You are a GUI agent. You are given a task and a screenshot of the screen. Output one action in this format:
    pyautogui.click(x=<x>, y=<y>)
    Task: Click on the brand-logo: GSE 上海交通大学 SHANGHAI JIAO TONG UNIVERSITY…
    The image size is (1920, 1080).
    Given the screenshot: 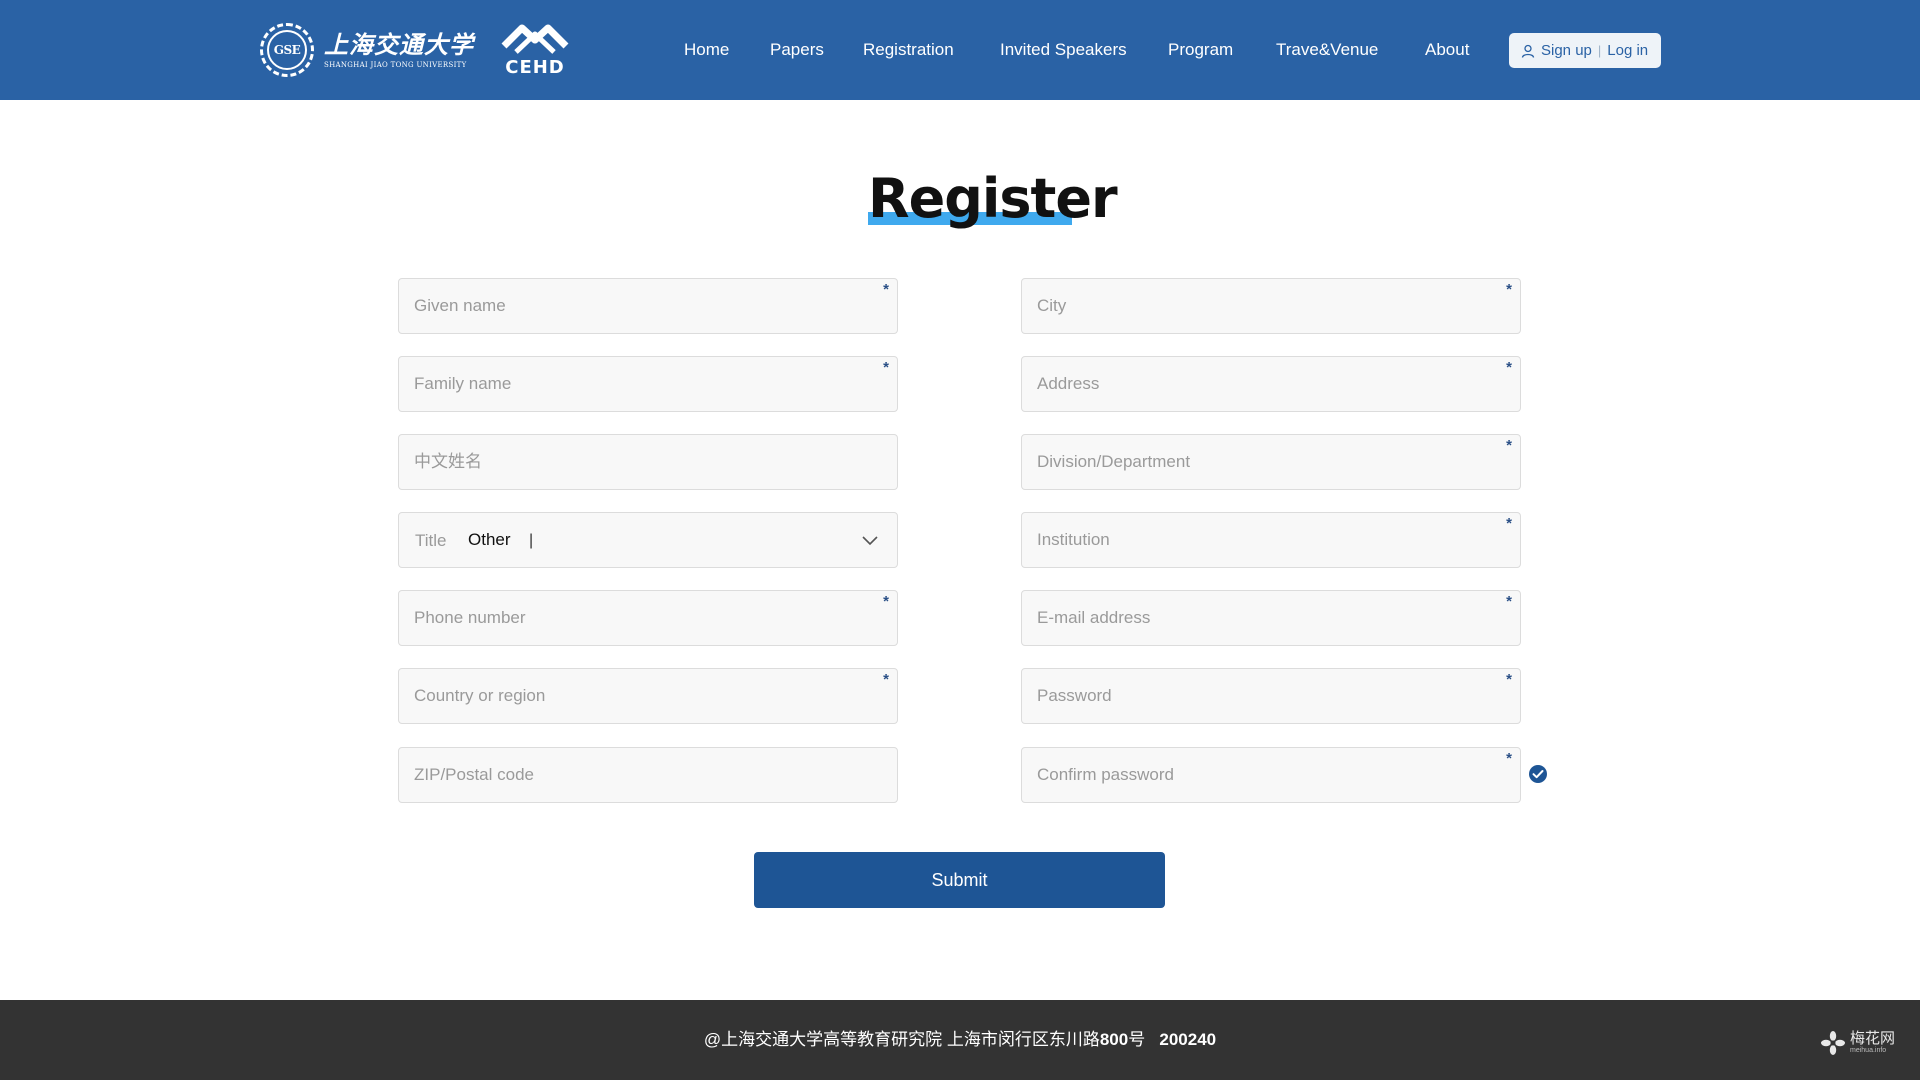 What is the action you would take?
    pyautogui.click(x=415, y=50)
    